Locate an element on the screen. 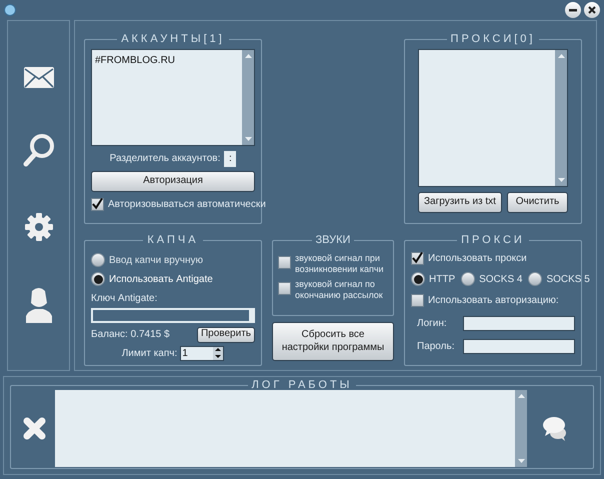  group-title: АККАУНТЫ[1] is located at coordinates (173, 39).